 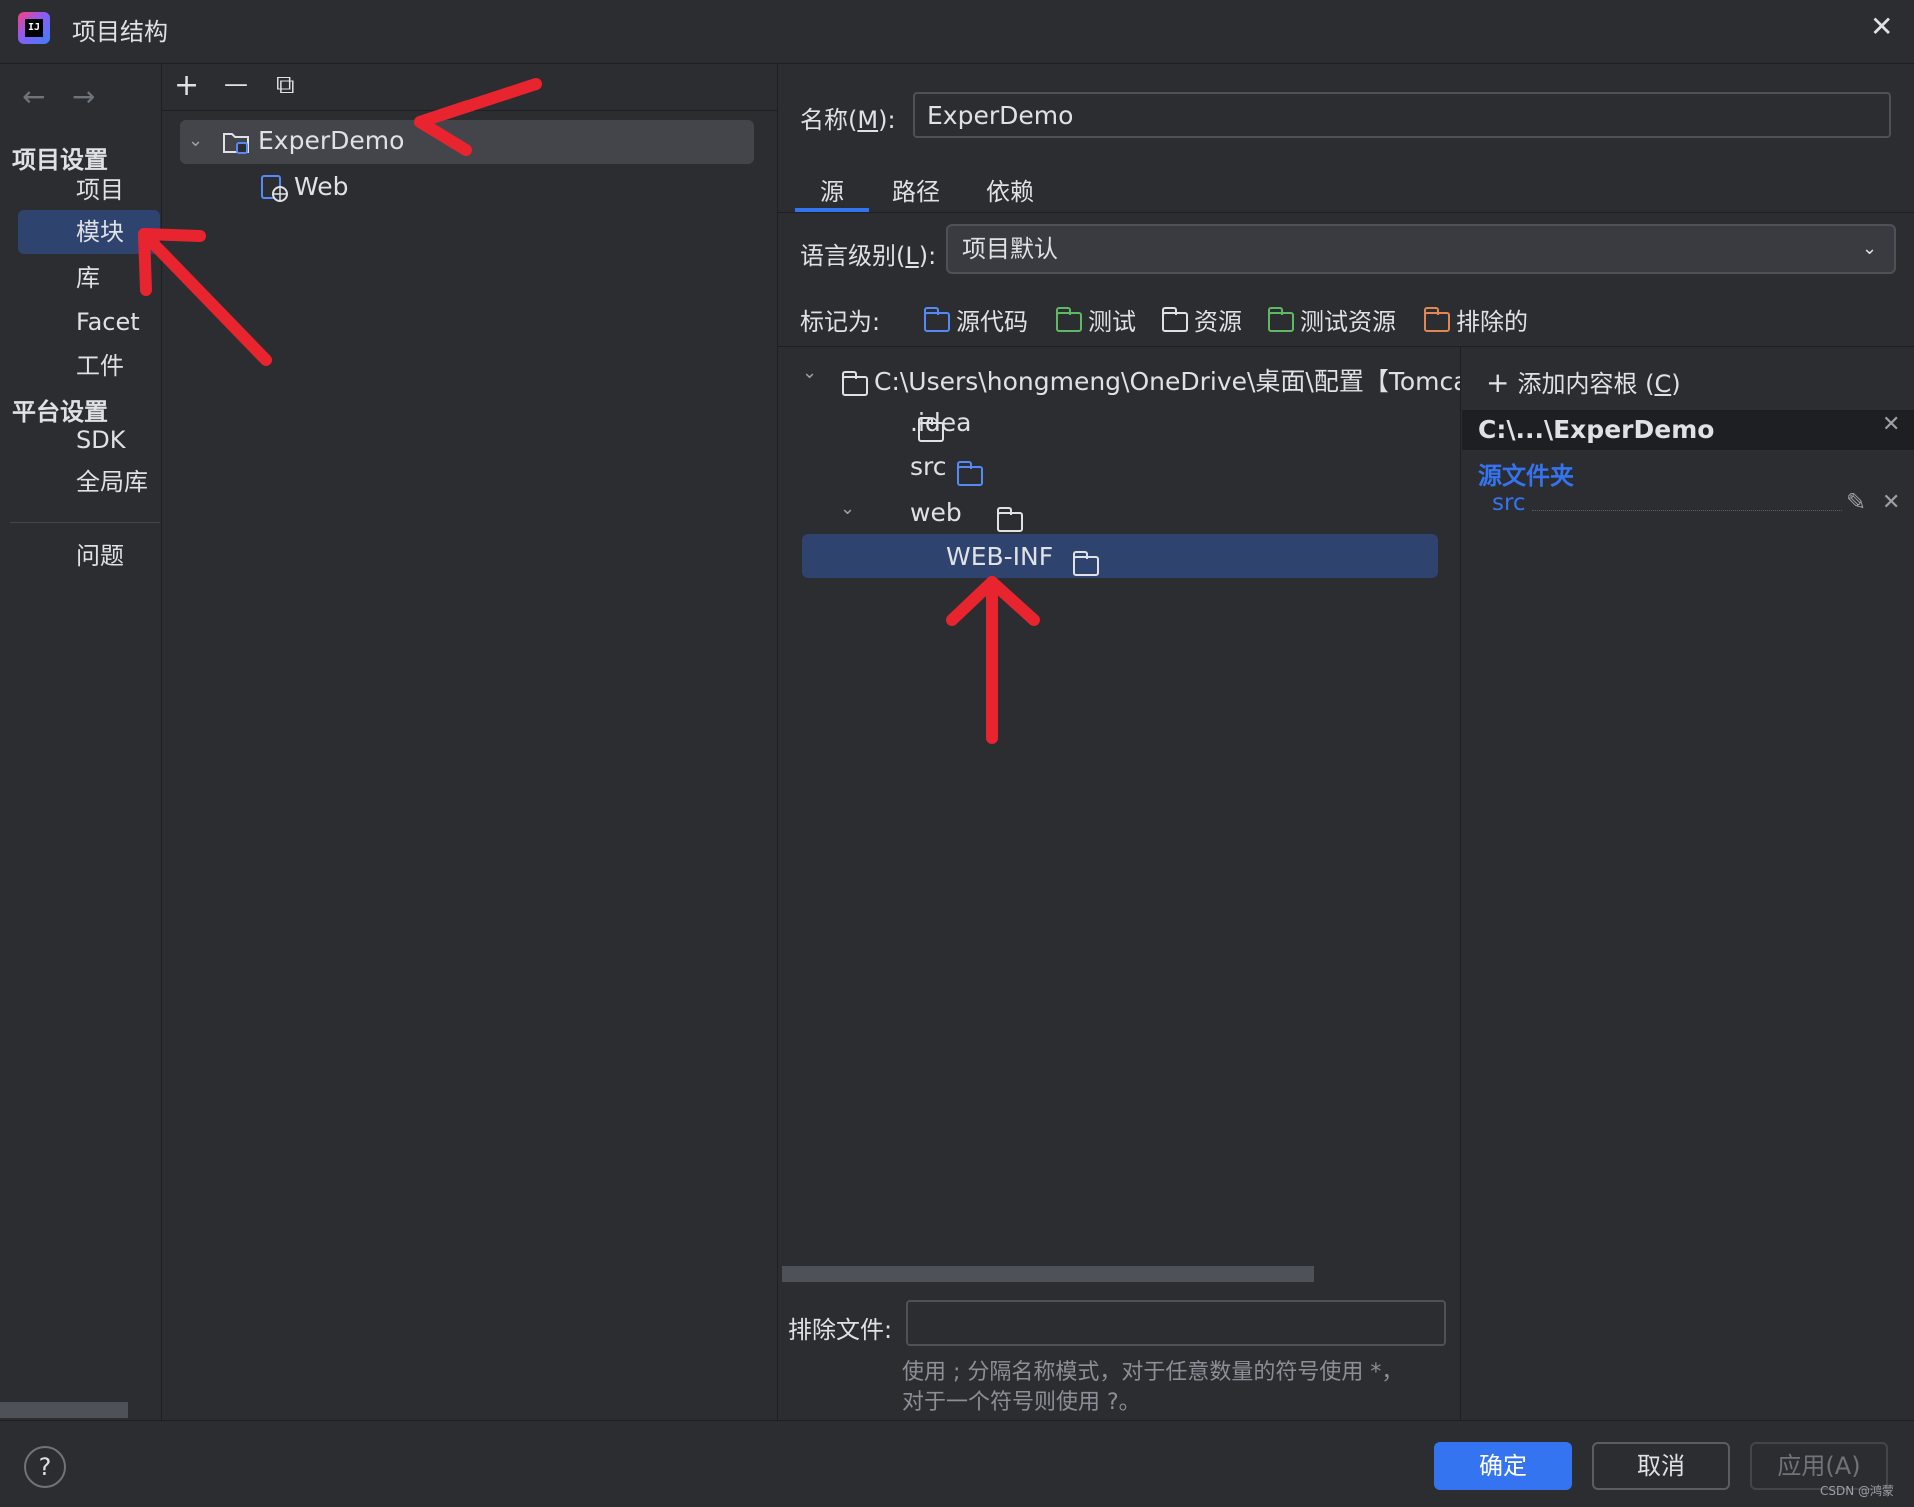 What do you see at coordinates (33, 96) in the screenshot?
I see `back-arrow-icon: ←` at bounding box center [33, 96].